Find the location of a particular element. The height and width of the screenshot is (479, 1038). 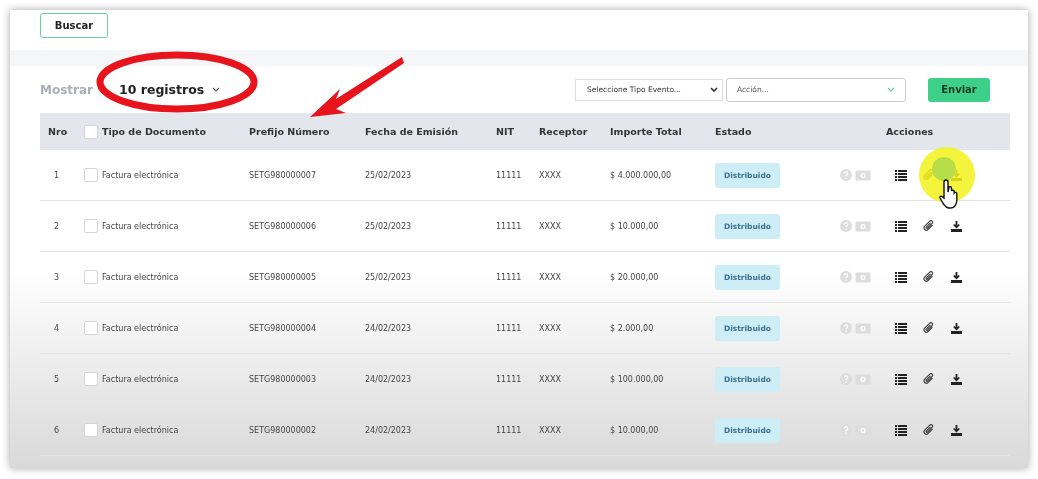

table-cell-text: 1 is located at coordinates (57, 175).